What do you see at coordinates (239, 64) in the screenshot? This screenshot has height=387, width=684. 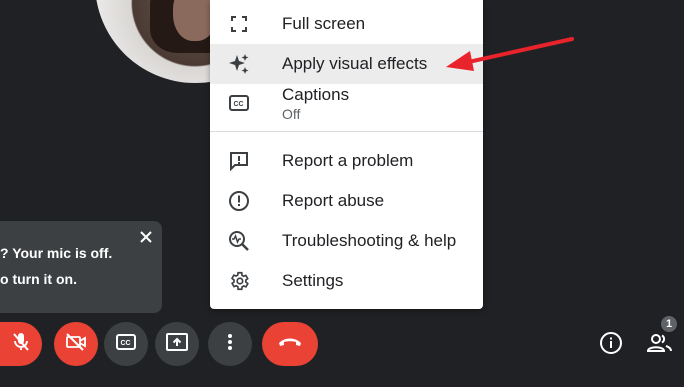 I see `sparkle-icon` at bounding box center [239, 64].